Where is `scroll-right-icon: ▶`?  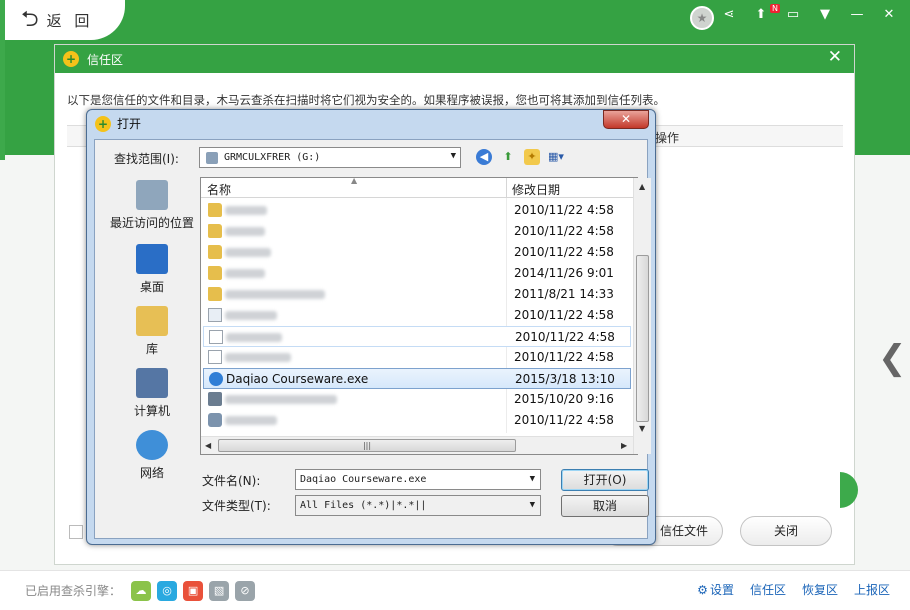 scroll-right-icon: ▶ is located at coordinates (624, 445).